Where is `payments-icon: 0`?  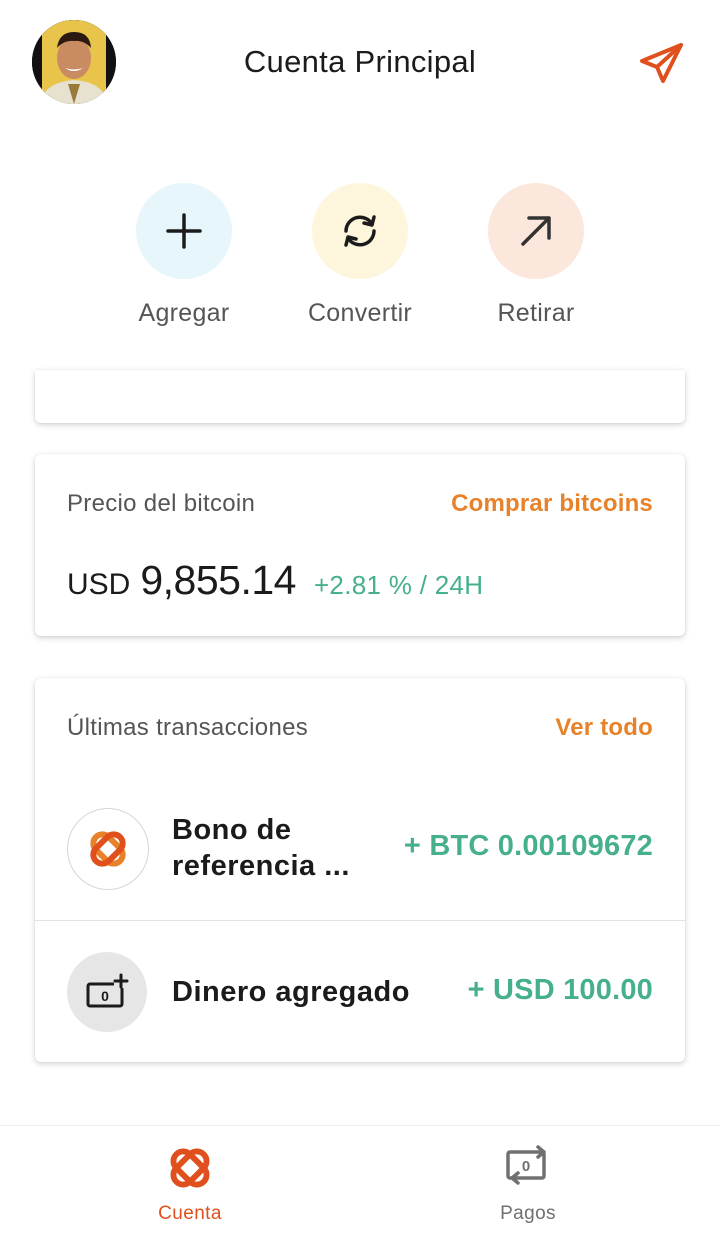
payments-icon: 0 is located at coordinates (526, 1165).